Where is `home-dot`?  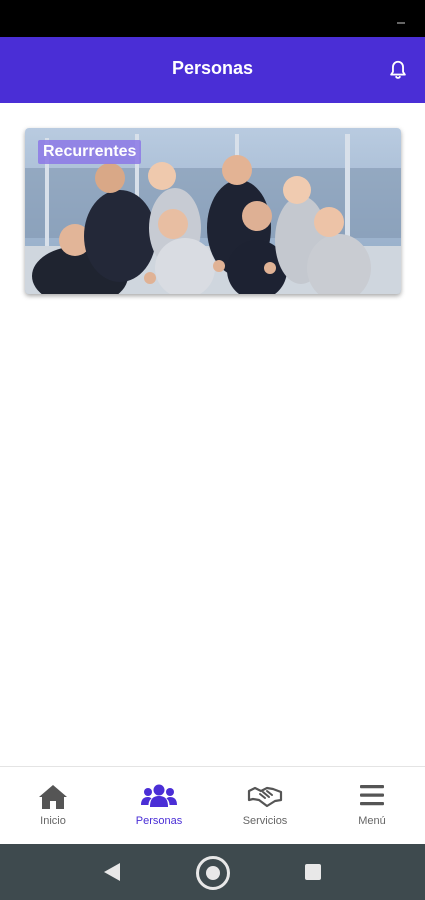
home-dot is located at coordinates (213, 873).